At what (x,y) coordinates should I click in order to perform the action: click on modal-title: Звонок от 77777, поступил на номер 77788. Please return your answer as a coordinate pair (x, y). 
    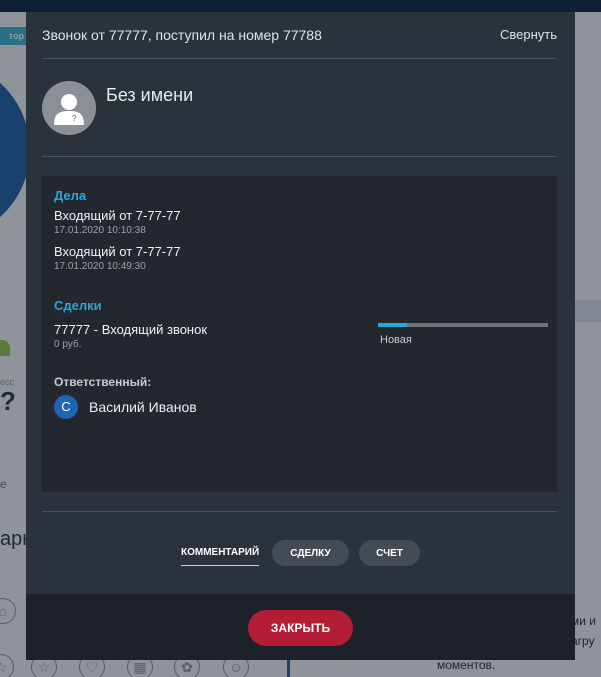
    Looking at the image, I should click on (182, 35).